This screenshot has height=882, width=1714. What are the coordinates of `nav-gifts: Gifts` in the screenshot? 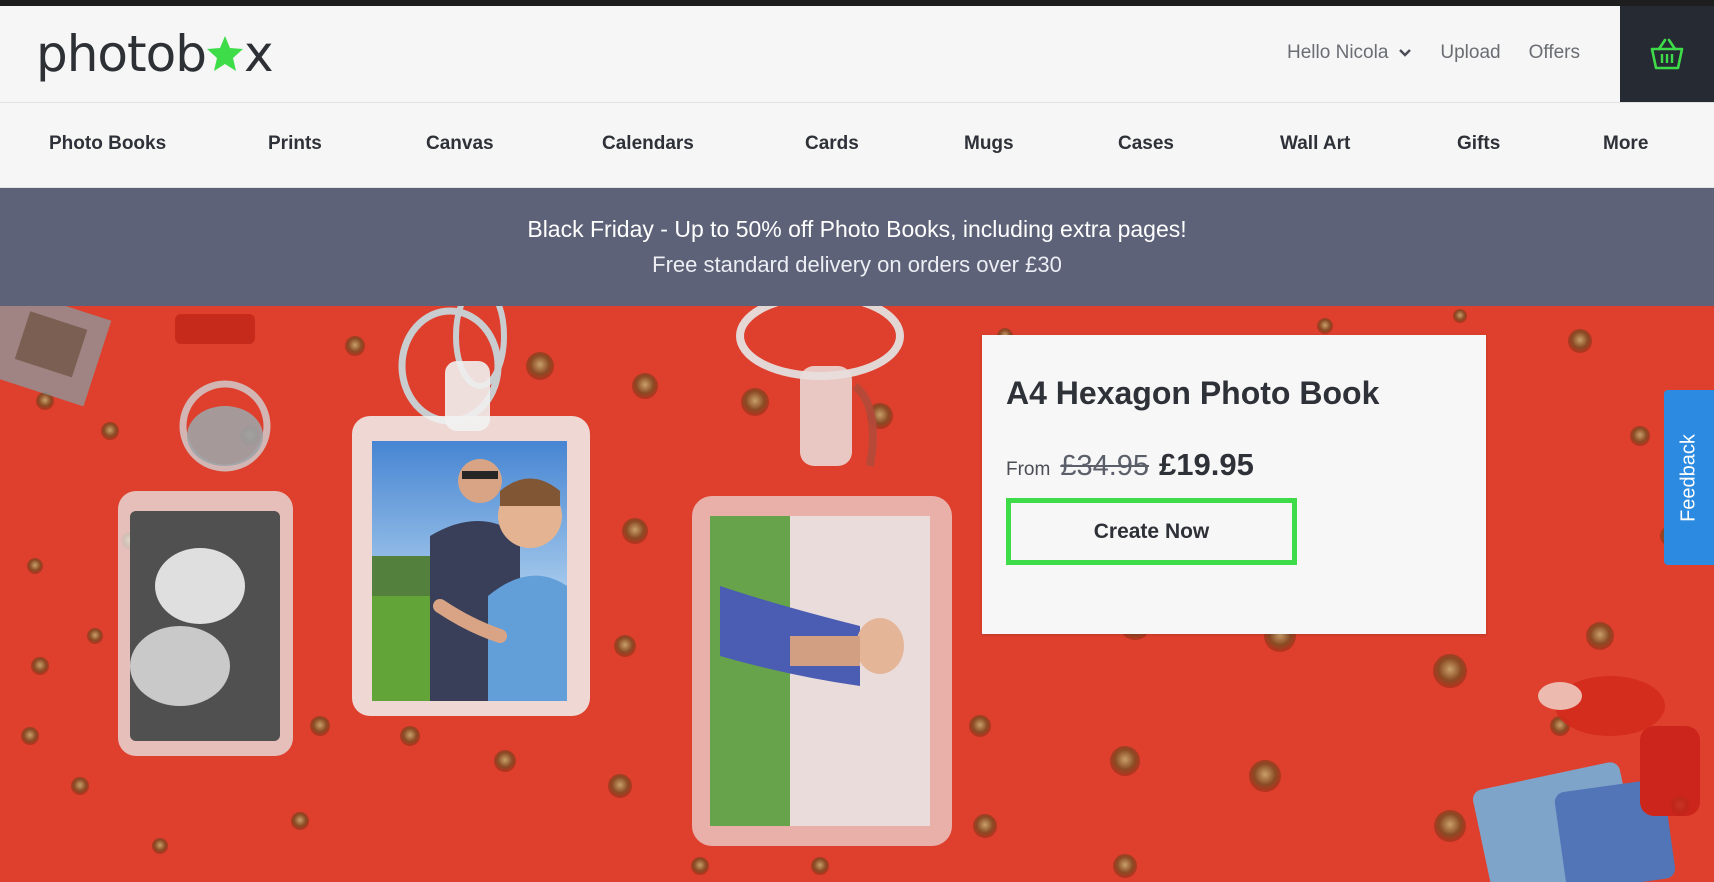 It's located at (1478, 144).